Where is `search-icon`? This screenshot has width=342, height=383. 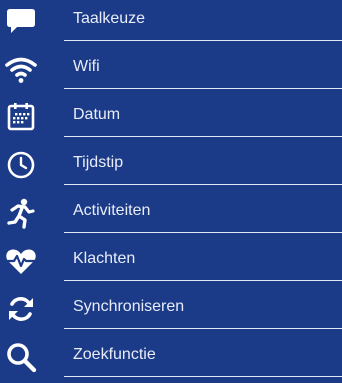
search-icon is located at coordinates (21, 357).